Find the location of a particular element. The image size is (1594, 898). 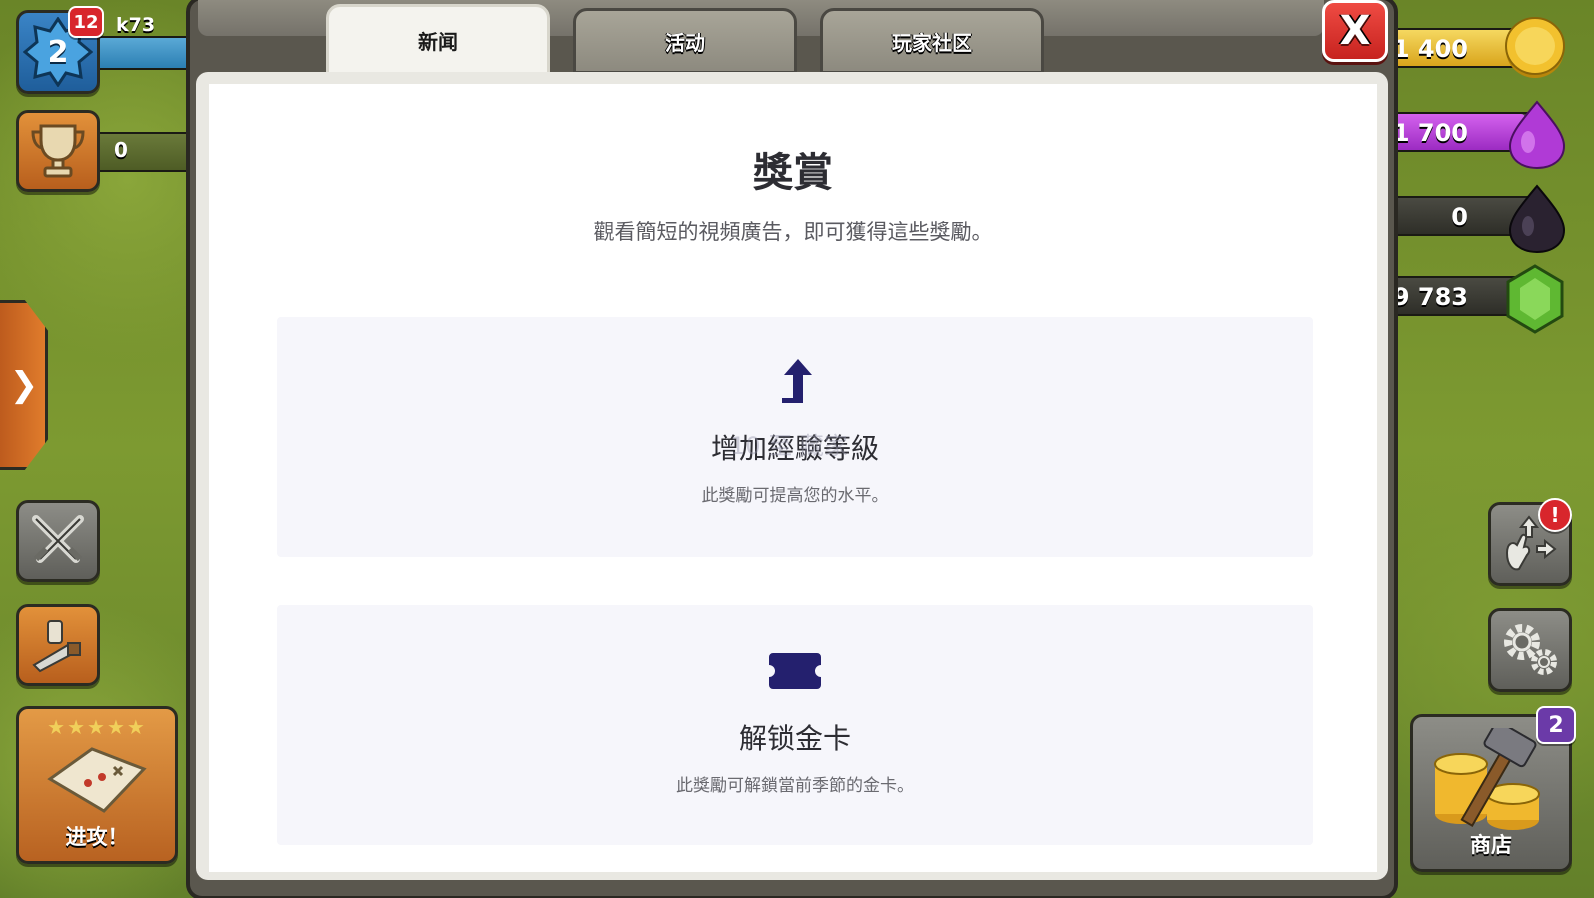

shop-coins-hammer-icon is located at coordinates (1487, 779).